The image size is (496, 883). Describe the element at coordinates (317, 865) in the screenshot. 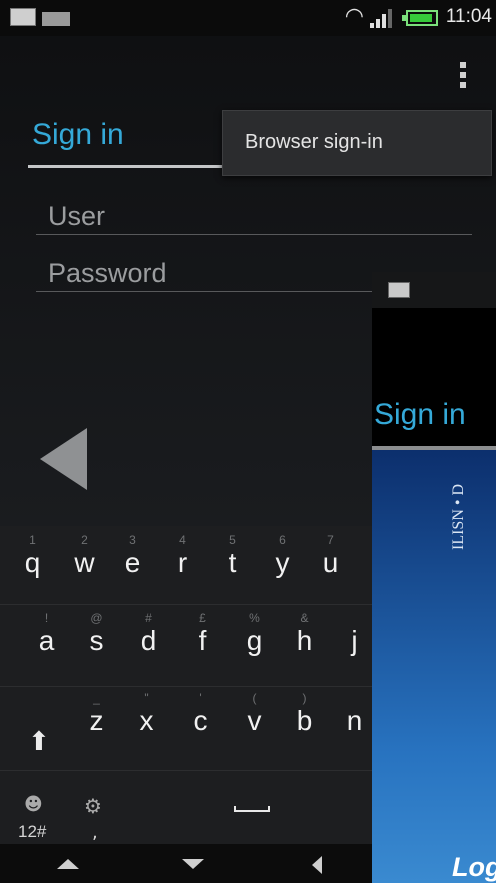

I see `nav-back-icon` at that location.